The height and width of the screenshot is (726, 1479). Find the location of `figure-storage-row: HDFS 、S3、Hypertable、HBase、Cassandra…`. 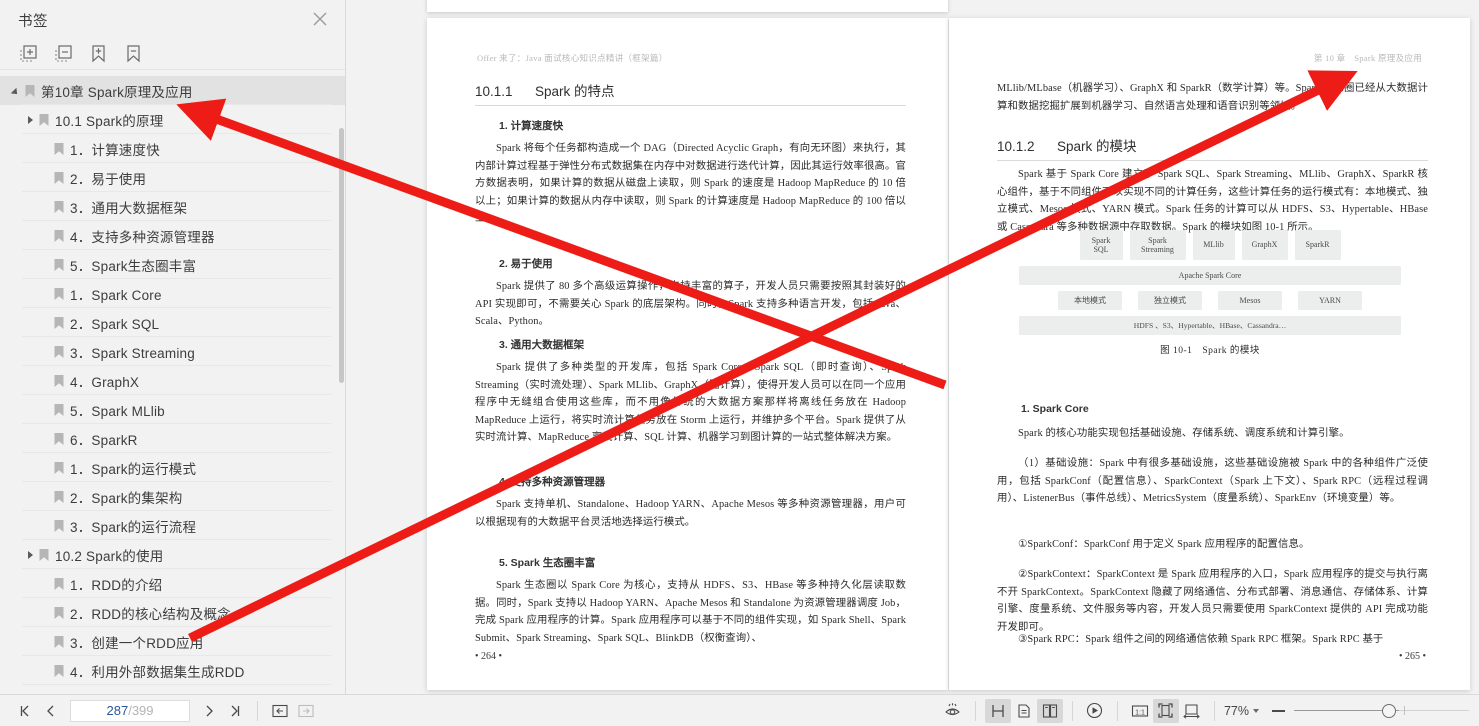

figure-storage-row: HDFS 、S3、Hypertable、HBase、Cassandra… is located at coordinates (1210, 325).